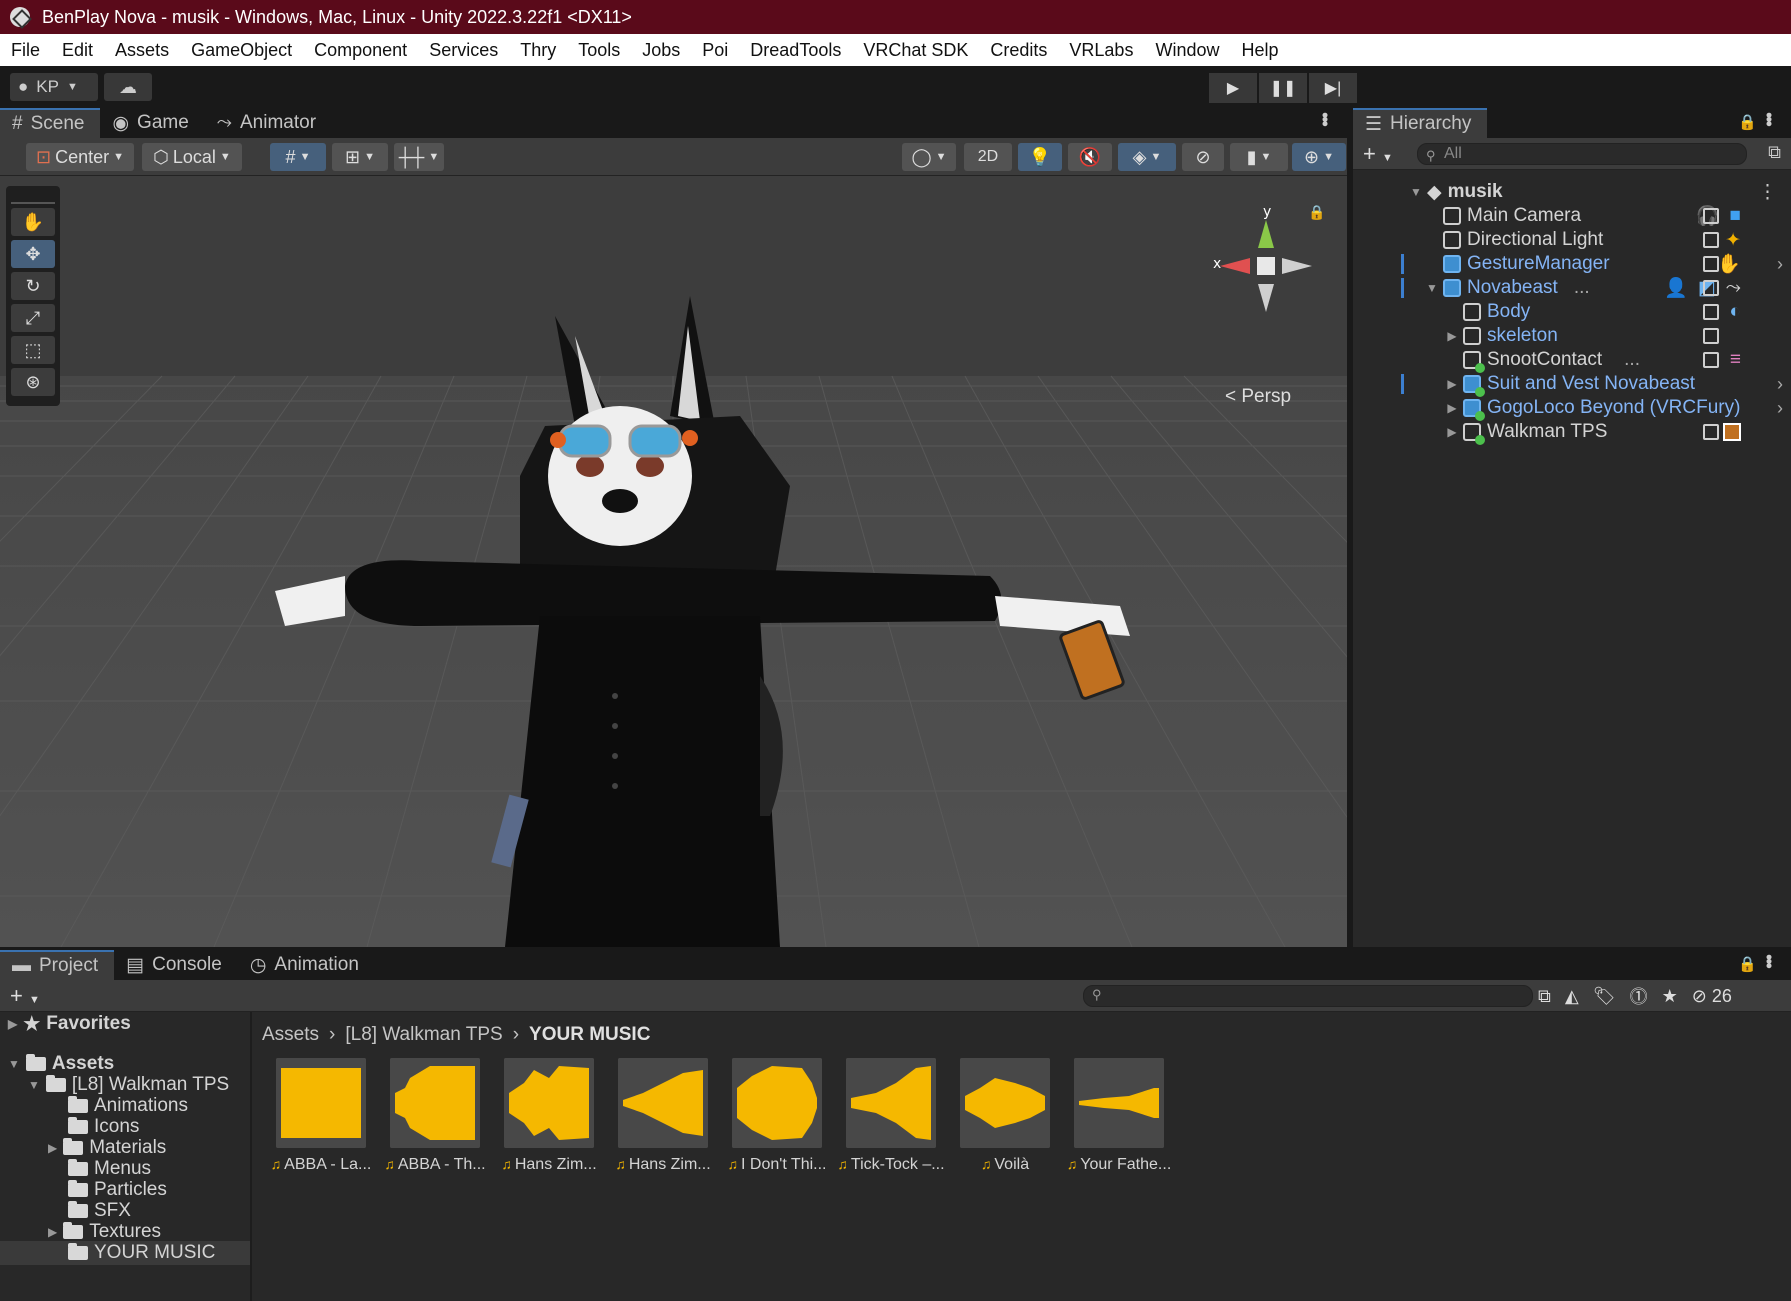 The height and width of the screenshot is (1301, 1791). I want to click on tree-folder-your-music: YOUR MUSIC, so click(125, 1253).